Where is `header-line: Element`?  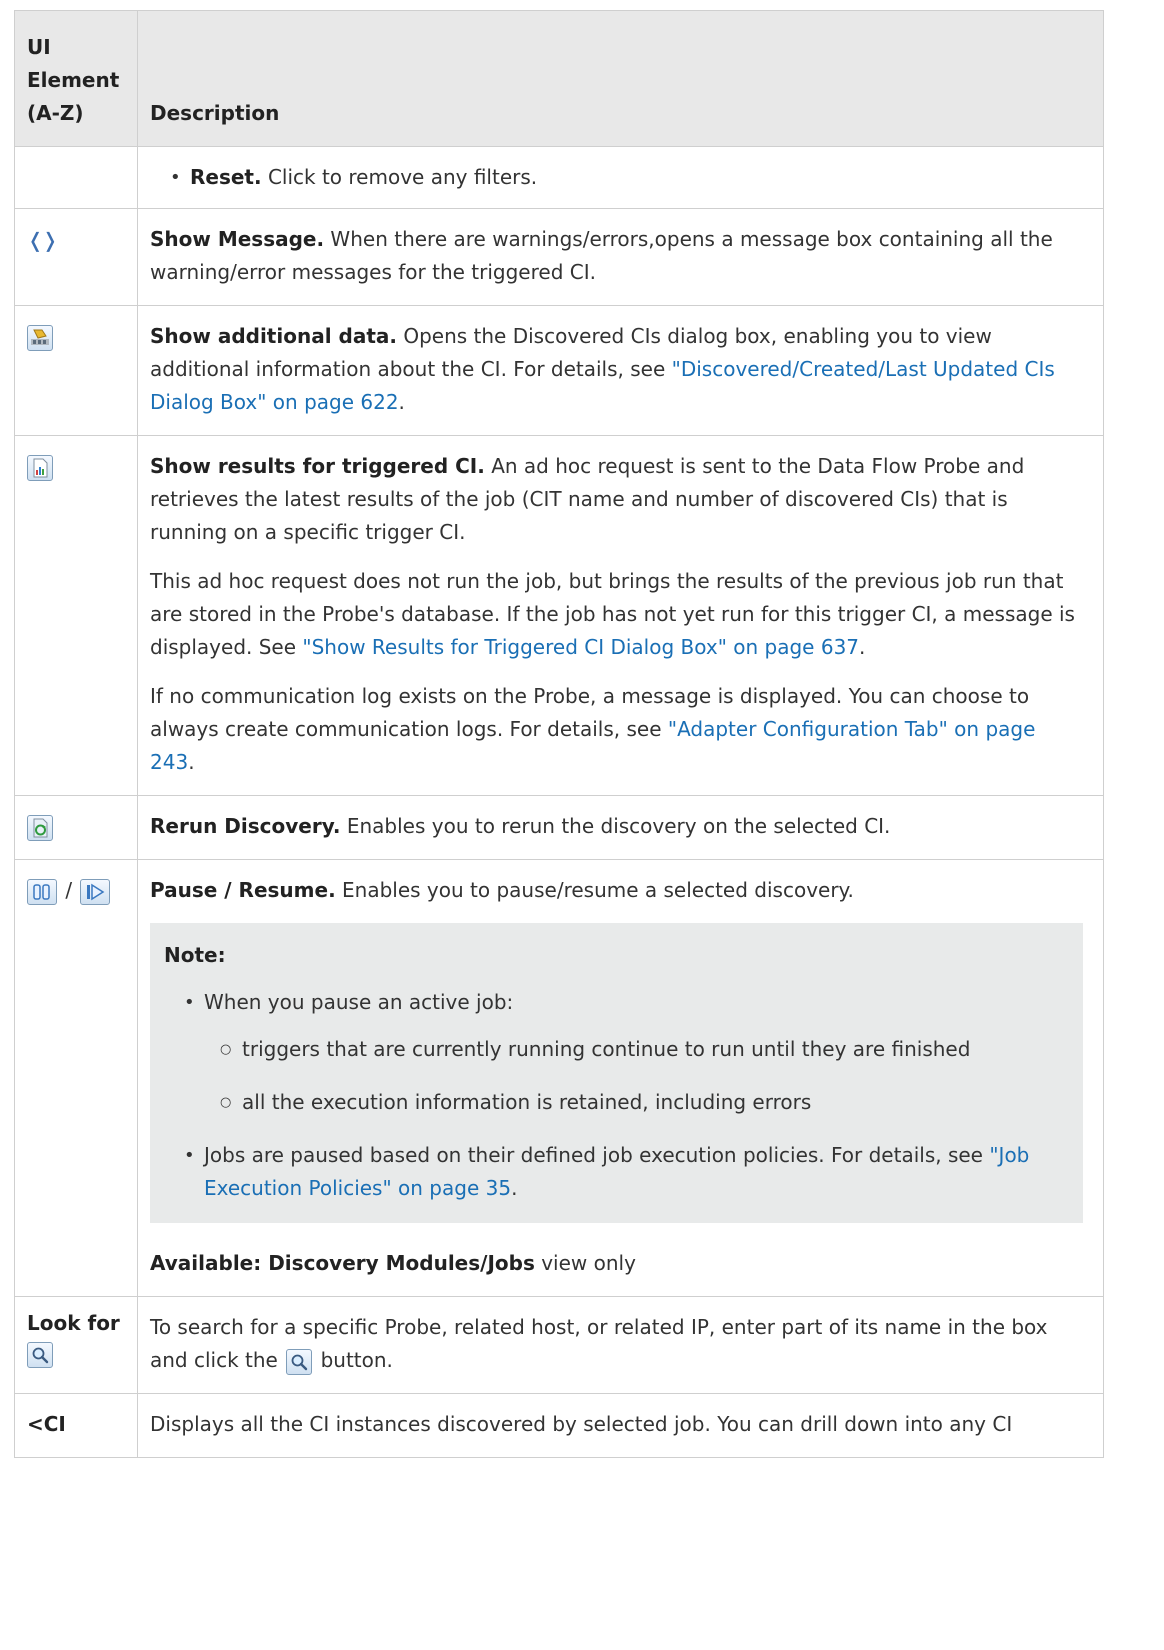 header-line: Element is located at coordinates (73, 80).